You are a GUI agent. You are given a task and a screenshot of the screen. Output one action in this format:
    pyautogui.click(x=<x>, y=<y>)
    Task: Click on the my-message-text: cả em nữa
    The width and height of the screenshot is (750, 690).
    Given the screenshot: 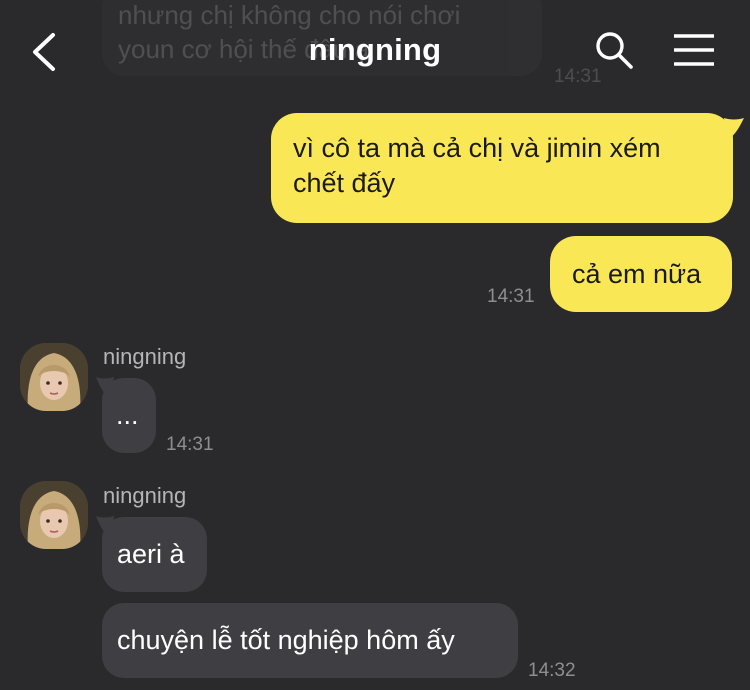 What is the action you would take?
    pyautogui.click(x=637, y=274)
    